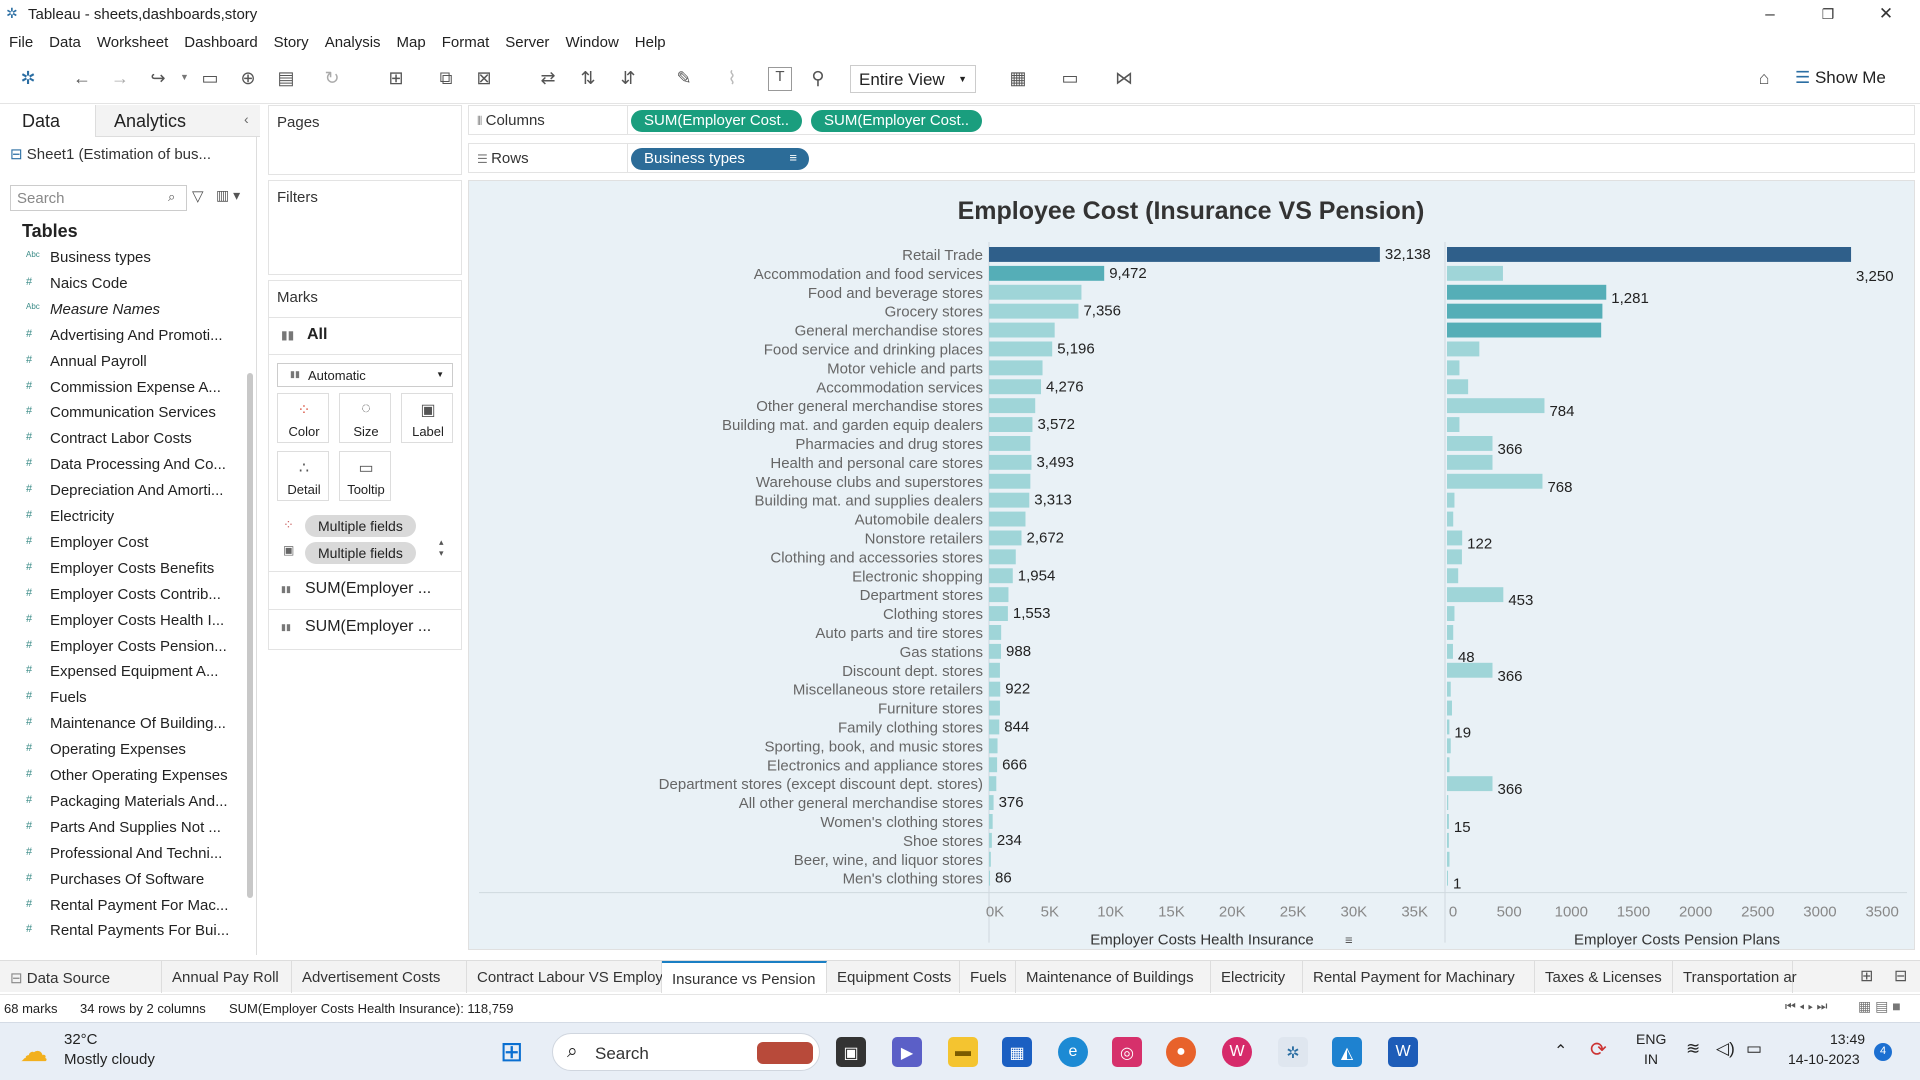  I want to click on highlight-icon: ✎, so click(684, 78).